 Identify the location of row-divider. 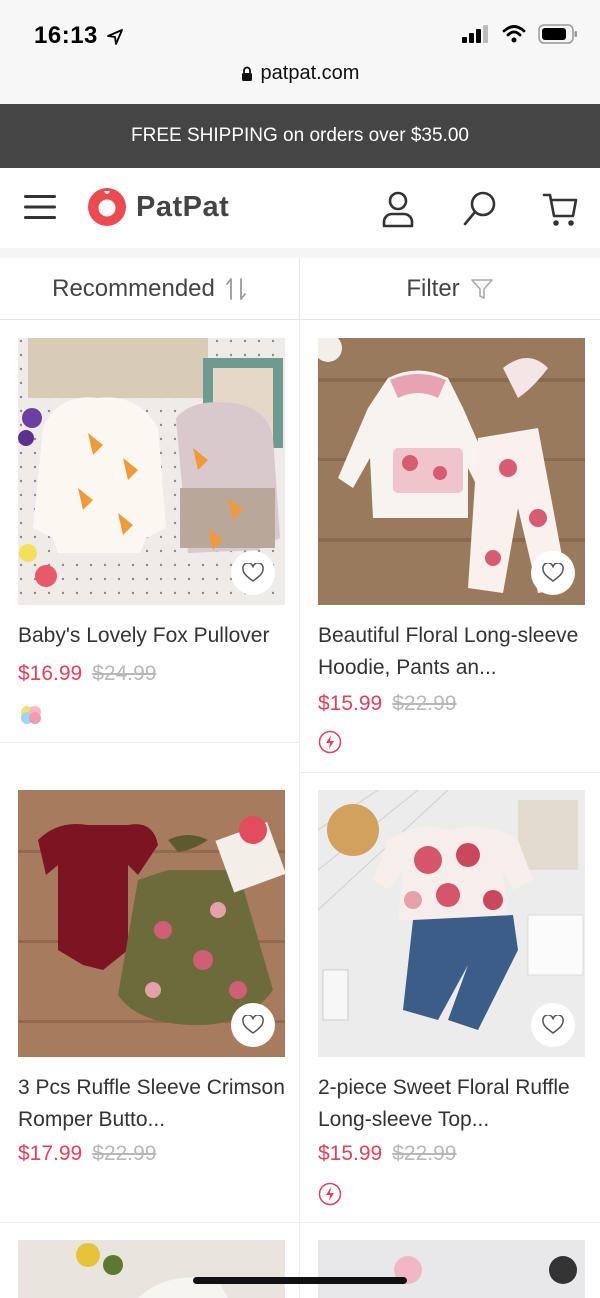
(149, 742).